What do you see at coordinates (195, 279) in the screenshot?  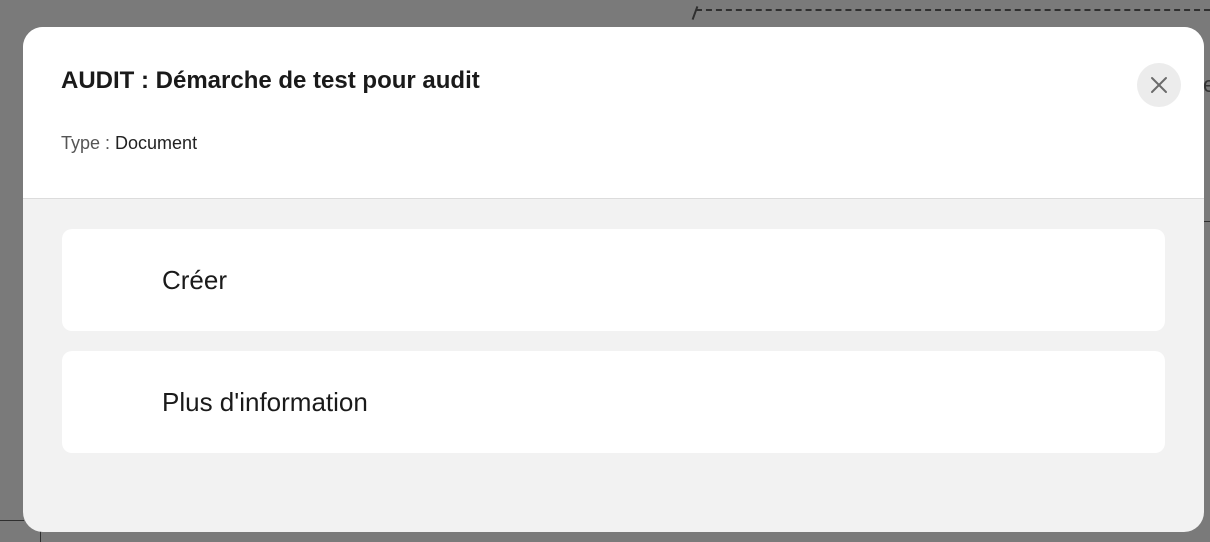 I see `action-label: Créer` at bounding box center [195, 279].